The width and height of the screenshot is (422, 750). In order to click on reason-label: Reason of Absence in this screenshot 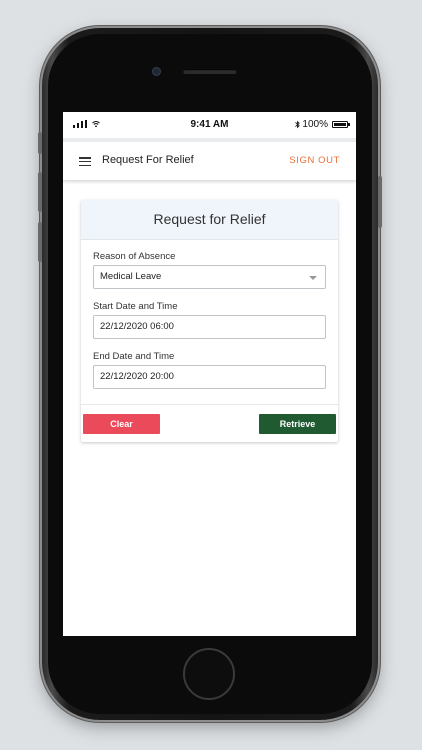, I will do `click(134, 256)`.